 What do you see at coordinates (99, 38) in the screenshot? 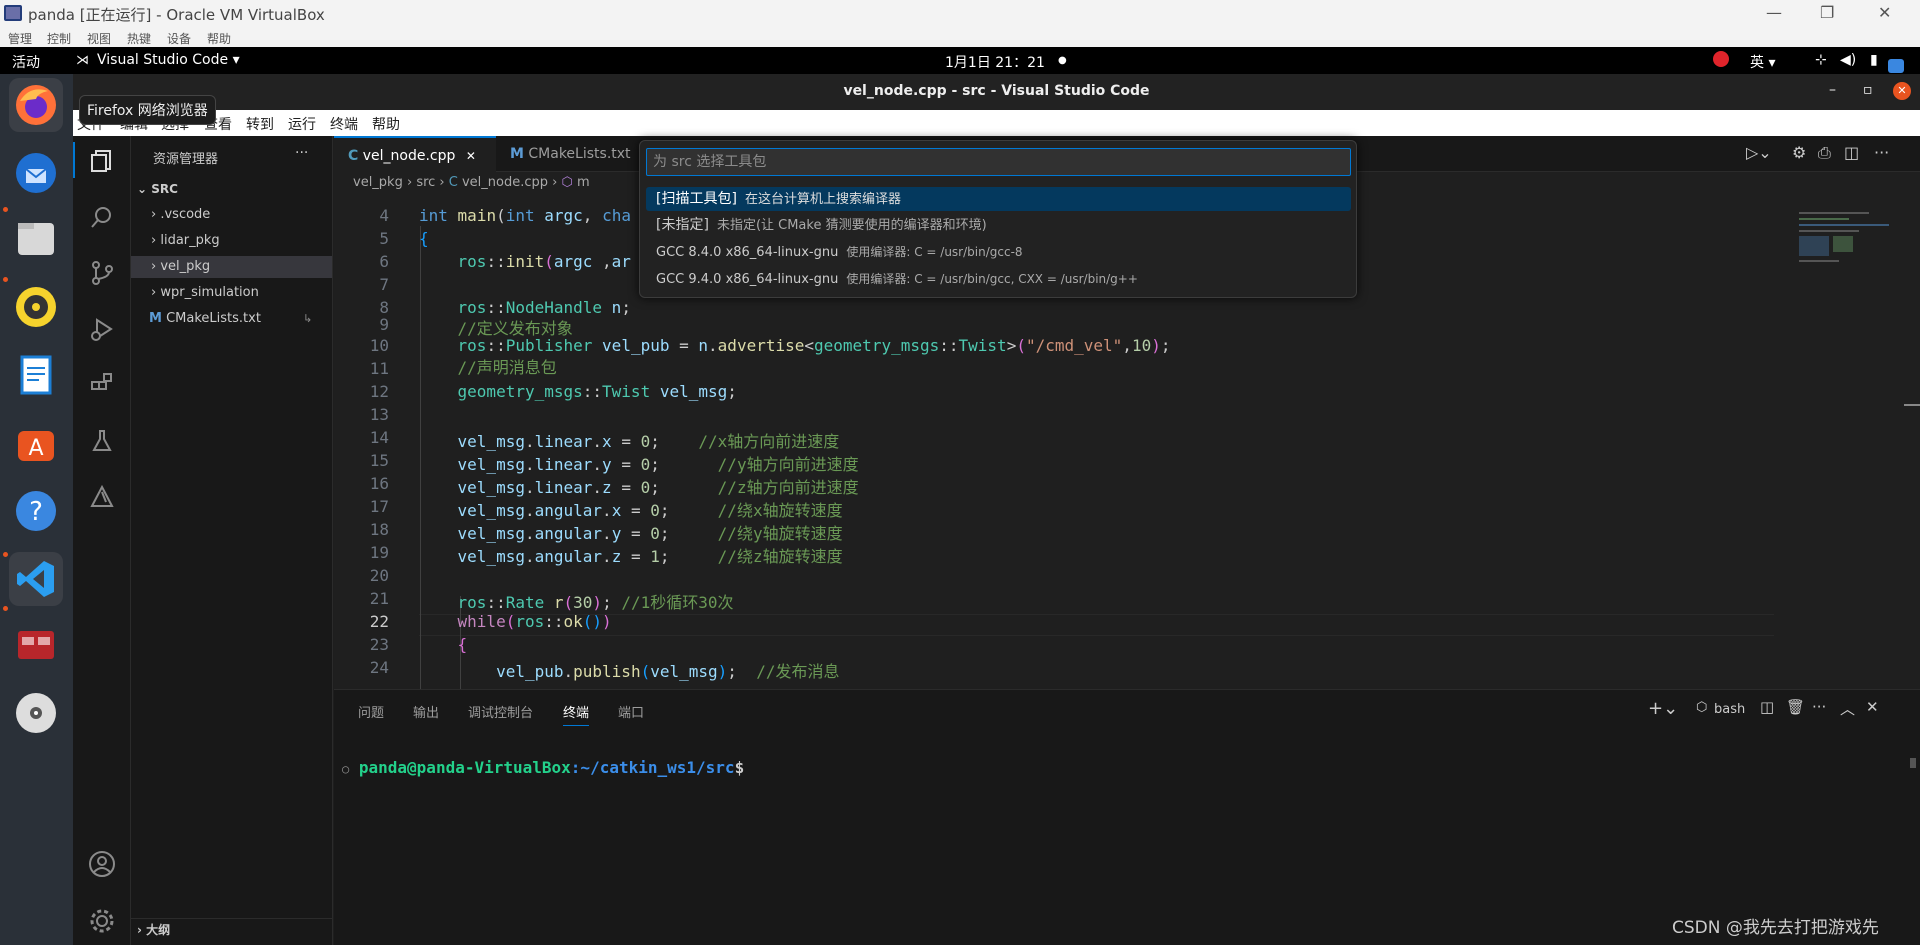
I see `vbox-menu-view: 视图` at bounding box center [99, 38].